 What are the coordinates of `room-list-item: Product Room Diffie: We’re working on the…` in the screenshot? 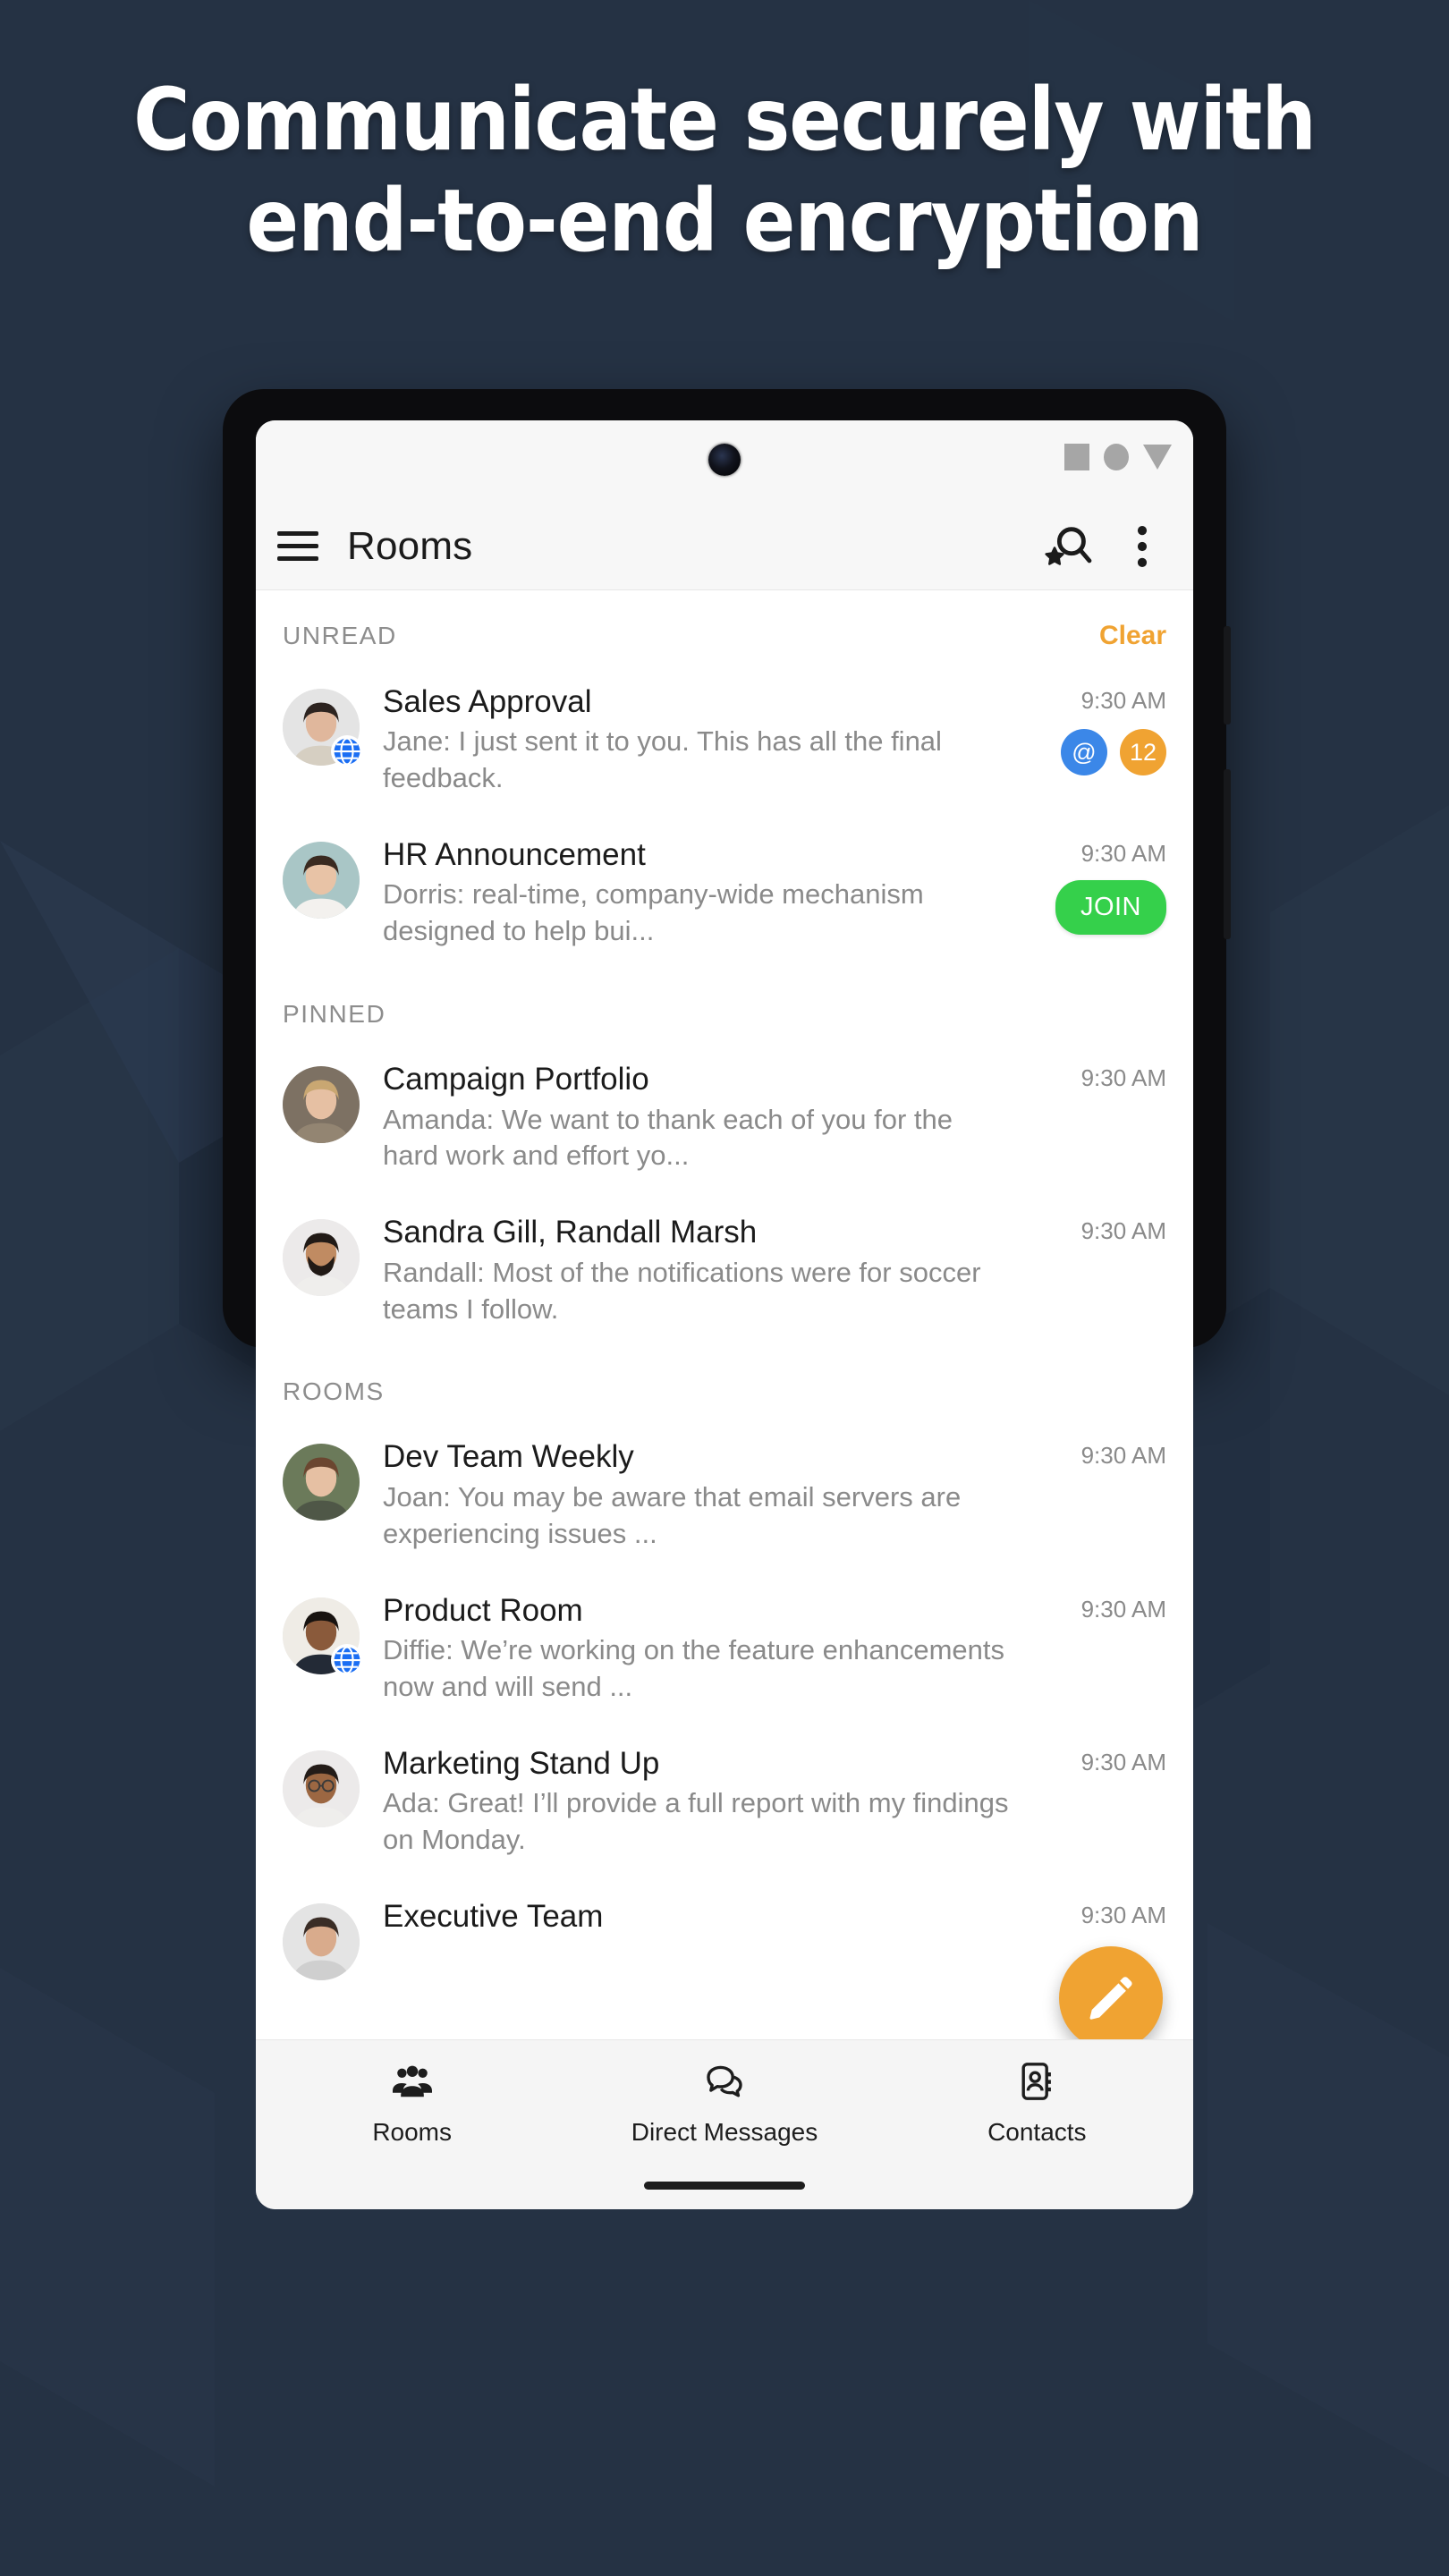 It's located at (724, 1648).